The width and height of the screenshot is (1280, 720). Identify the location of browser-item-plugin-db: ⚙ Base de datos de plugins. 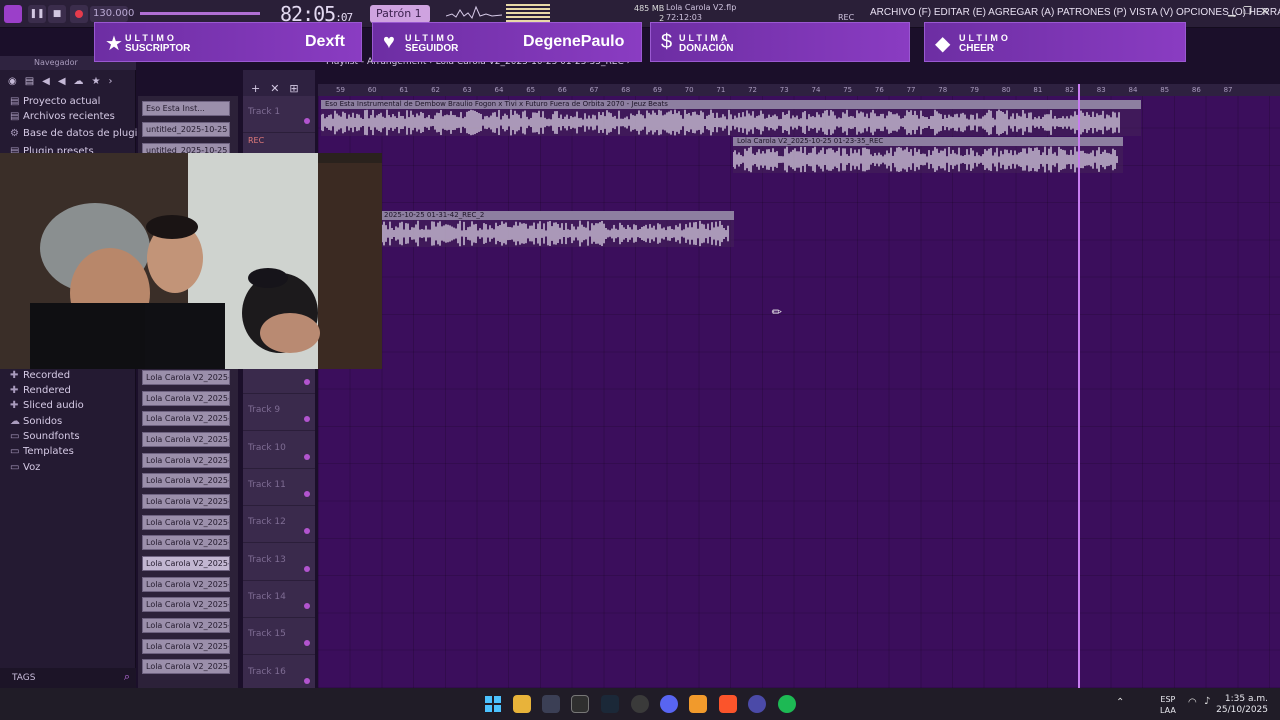
(79, 133).